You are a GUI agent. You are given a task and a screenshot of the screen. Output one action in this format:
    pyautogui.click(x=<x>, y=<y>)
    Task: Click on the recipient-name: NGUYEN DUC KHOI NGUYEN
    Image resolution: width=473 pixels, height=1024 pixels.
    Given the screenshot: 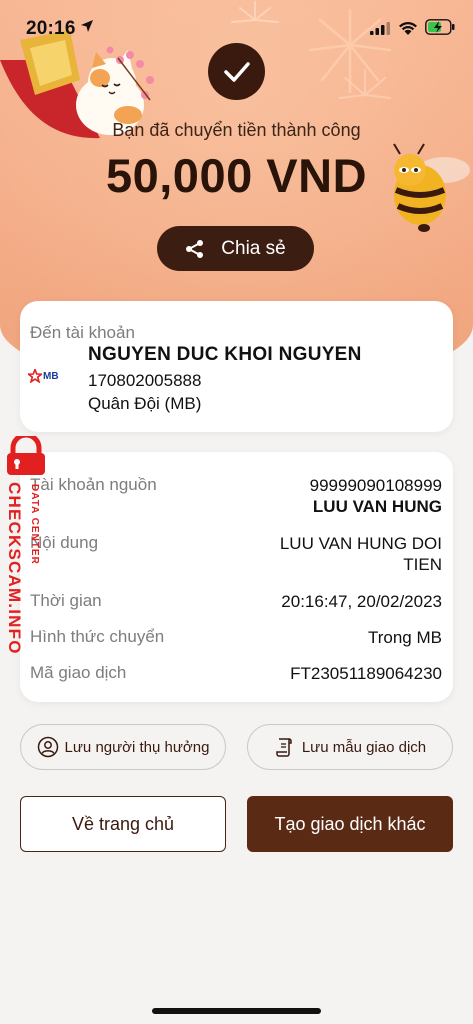 What is the action you would take?
    pyautogui.click(x=225, y=354)
    